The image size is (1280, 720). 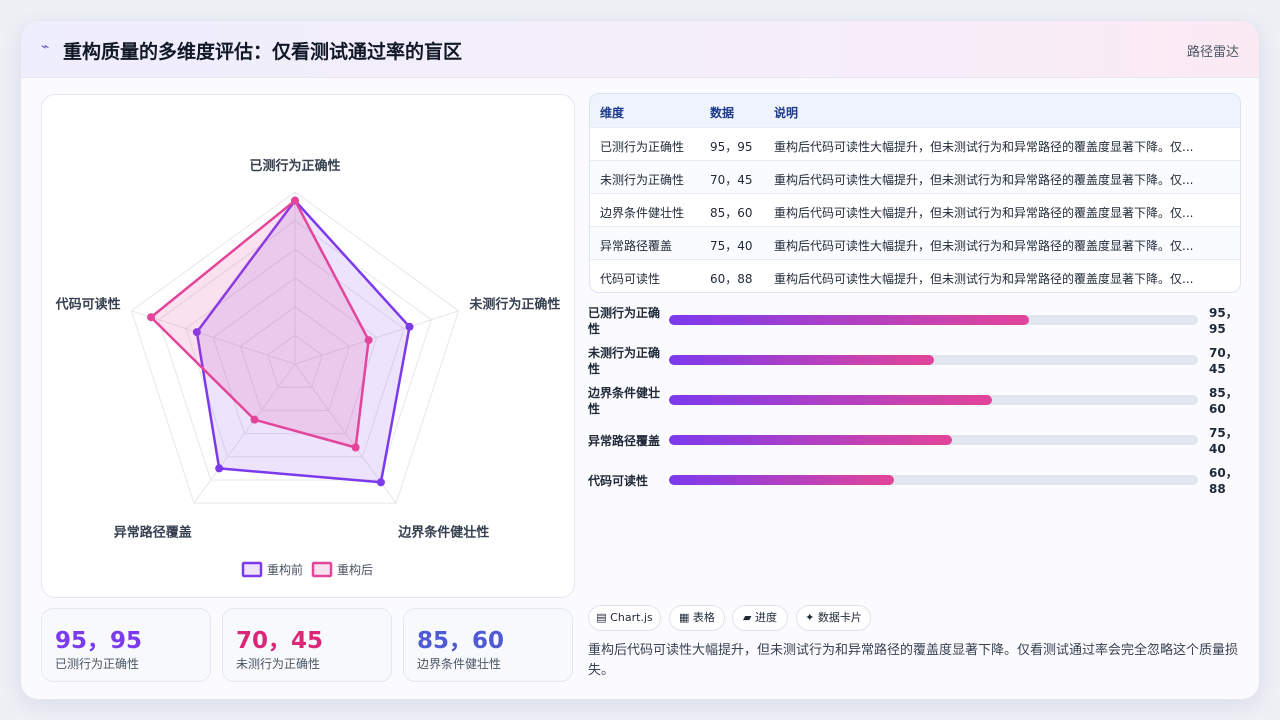 I want to click on radar-axis-label: 代码可读性, so click(x=88, y=304).